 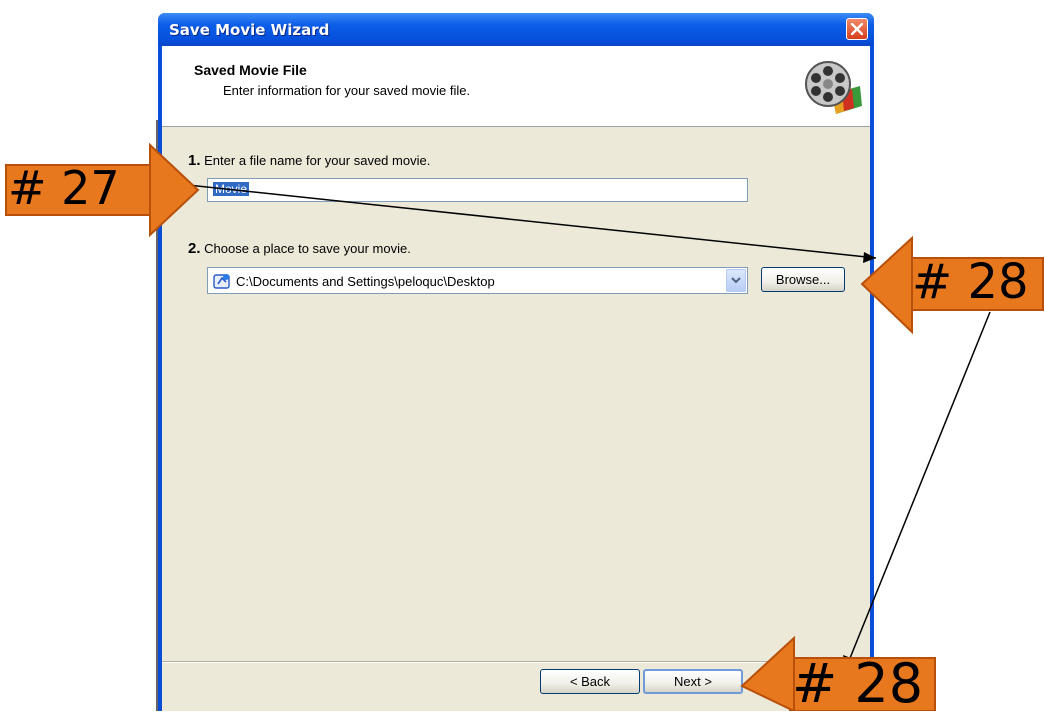 I want to click on callout-28-top: # 28, so click(x=951, y=288).